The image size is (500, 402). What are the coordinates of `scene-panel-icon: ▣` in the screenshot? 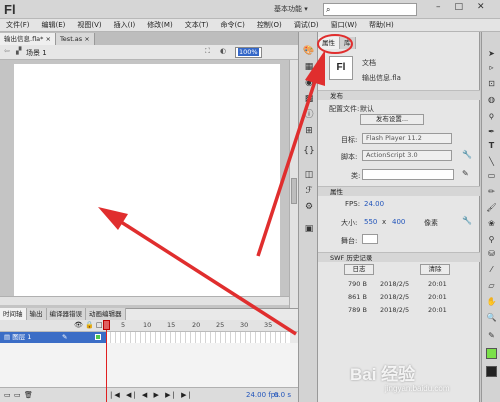 It's located at (309, 229).